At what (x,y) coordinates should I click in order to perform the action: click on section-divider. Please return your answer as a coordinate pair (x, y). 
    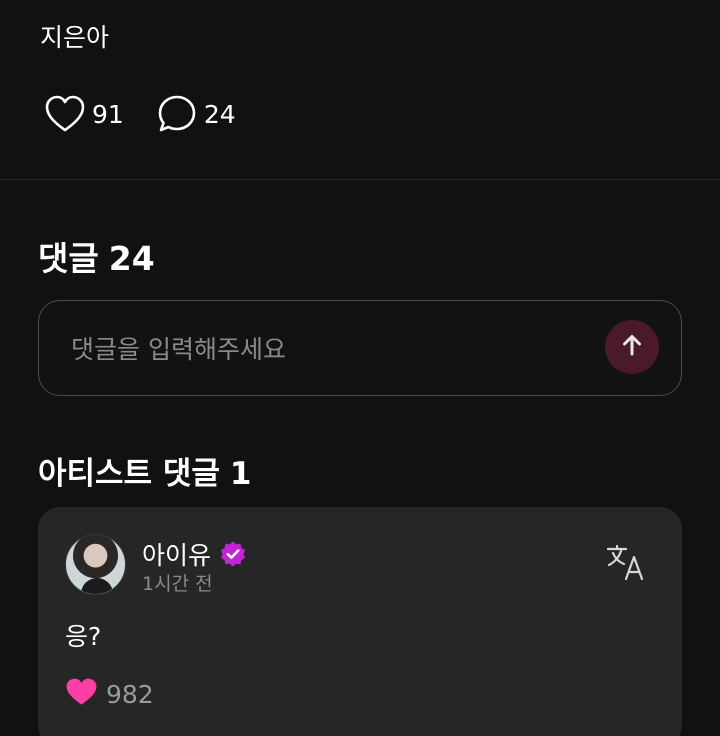
    Looking at the image, I should click on (360, 179).